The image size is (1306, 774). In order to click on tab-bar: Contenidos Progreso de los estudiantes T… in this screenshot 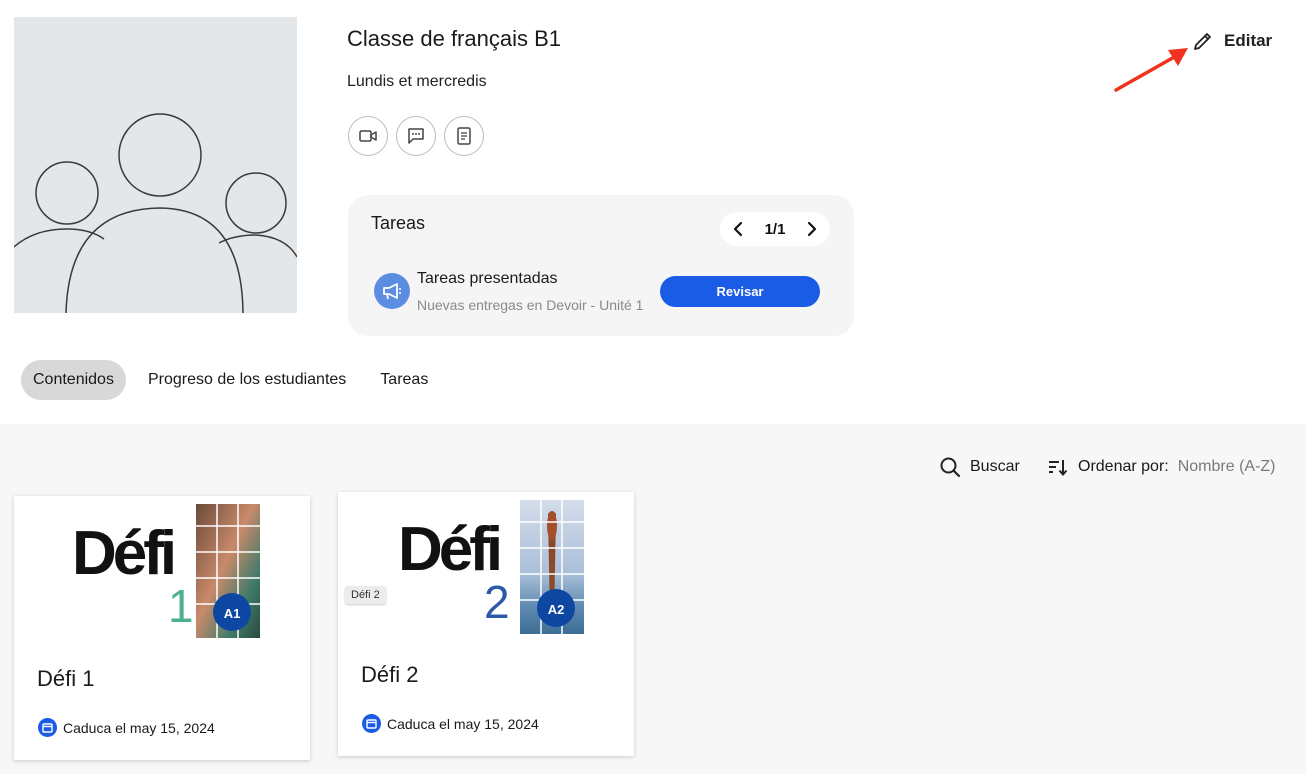, I will do `click(235, 380)`.